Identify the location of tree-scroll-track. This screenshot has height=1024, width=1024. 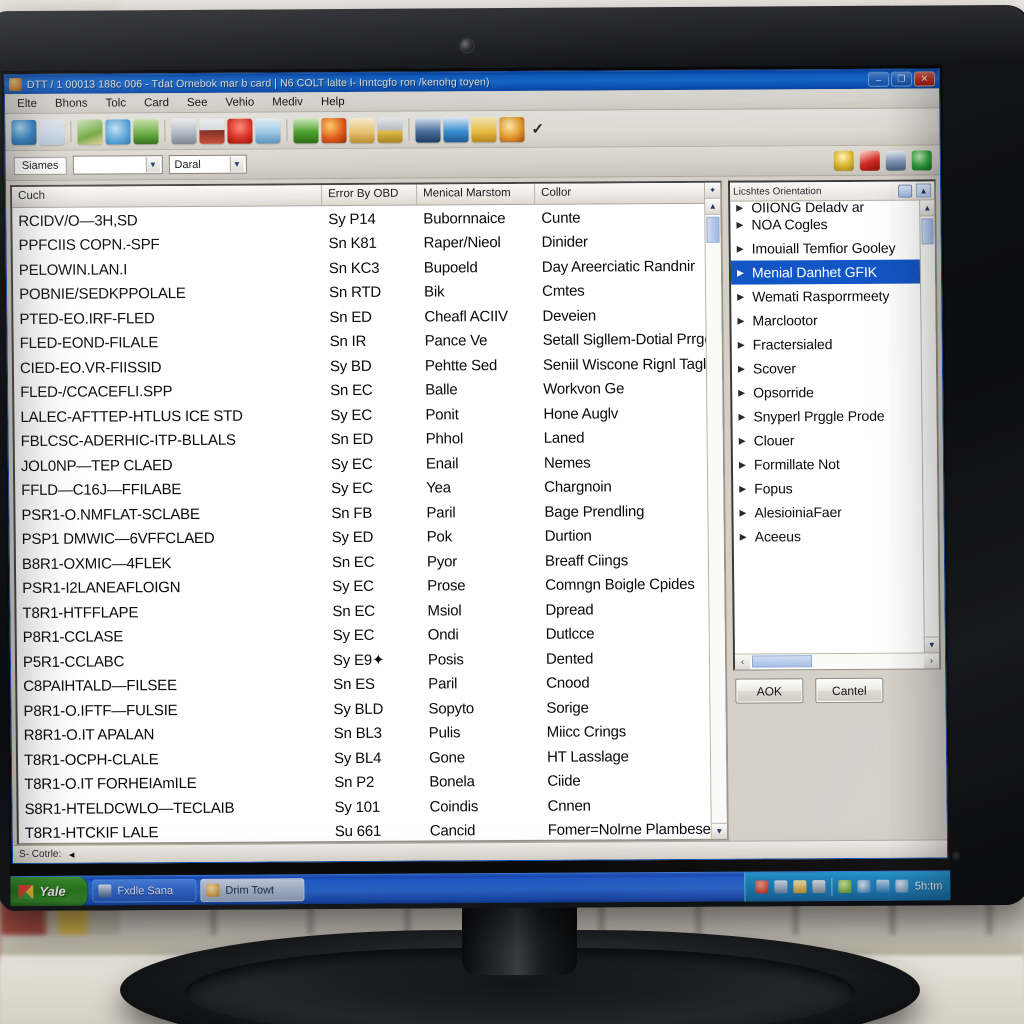
(929, 426).